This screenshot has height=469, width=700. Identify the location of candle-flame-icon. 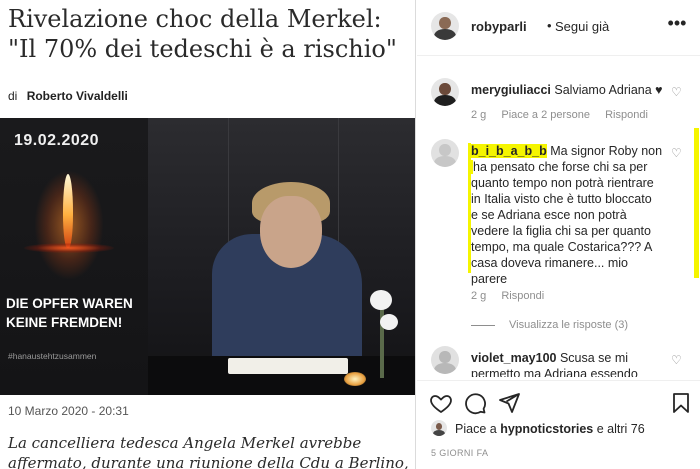
(68, 211).